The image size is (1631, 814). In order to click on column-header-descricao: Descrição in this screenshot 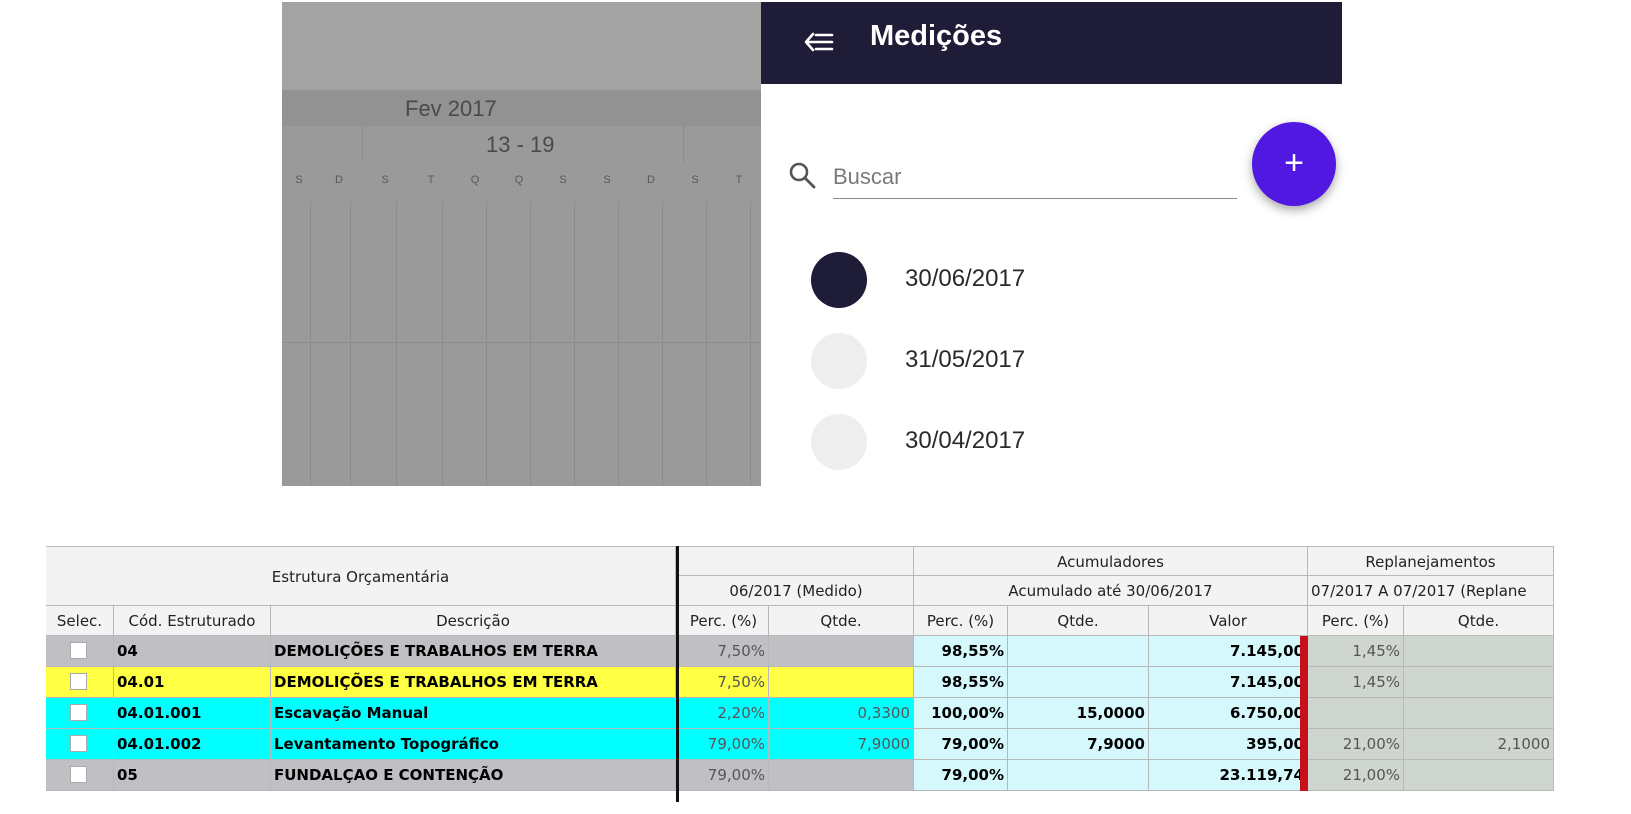, I will do `click(473, 621)`.